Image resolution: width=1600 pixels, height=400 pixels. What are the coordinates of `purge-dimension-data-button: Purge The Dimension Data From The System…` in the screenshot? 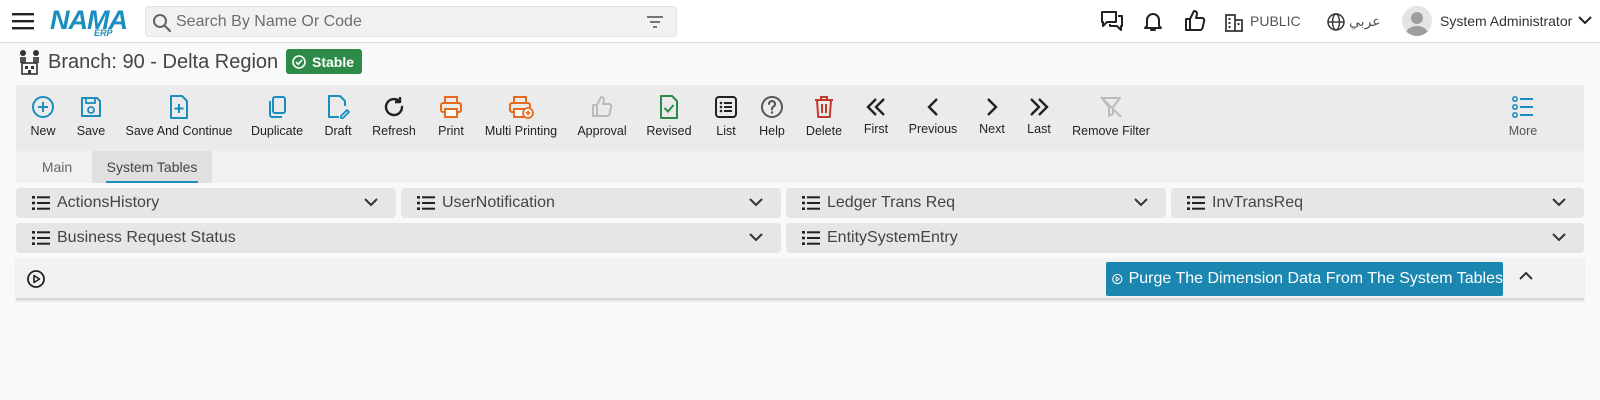 It's located at (1304, 279).